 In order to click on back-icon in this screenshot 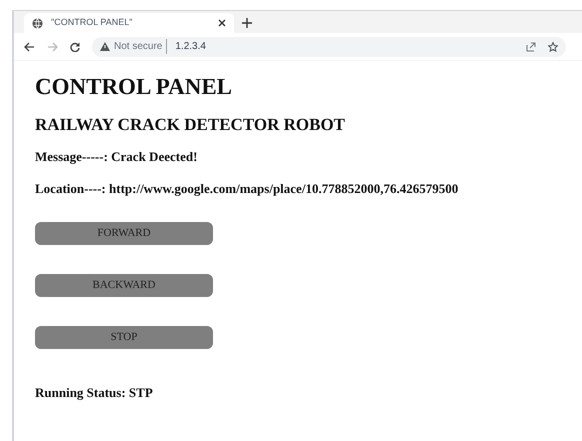, I will do `click(29, 47)`.